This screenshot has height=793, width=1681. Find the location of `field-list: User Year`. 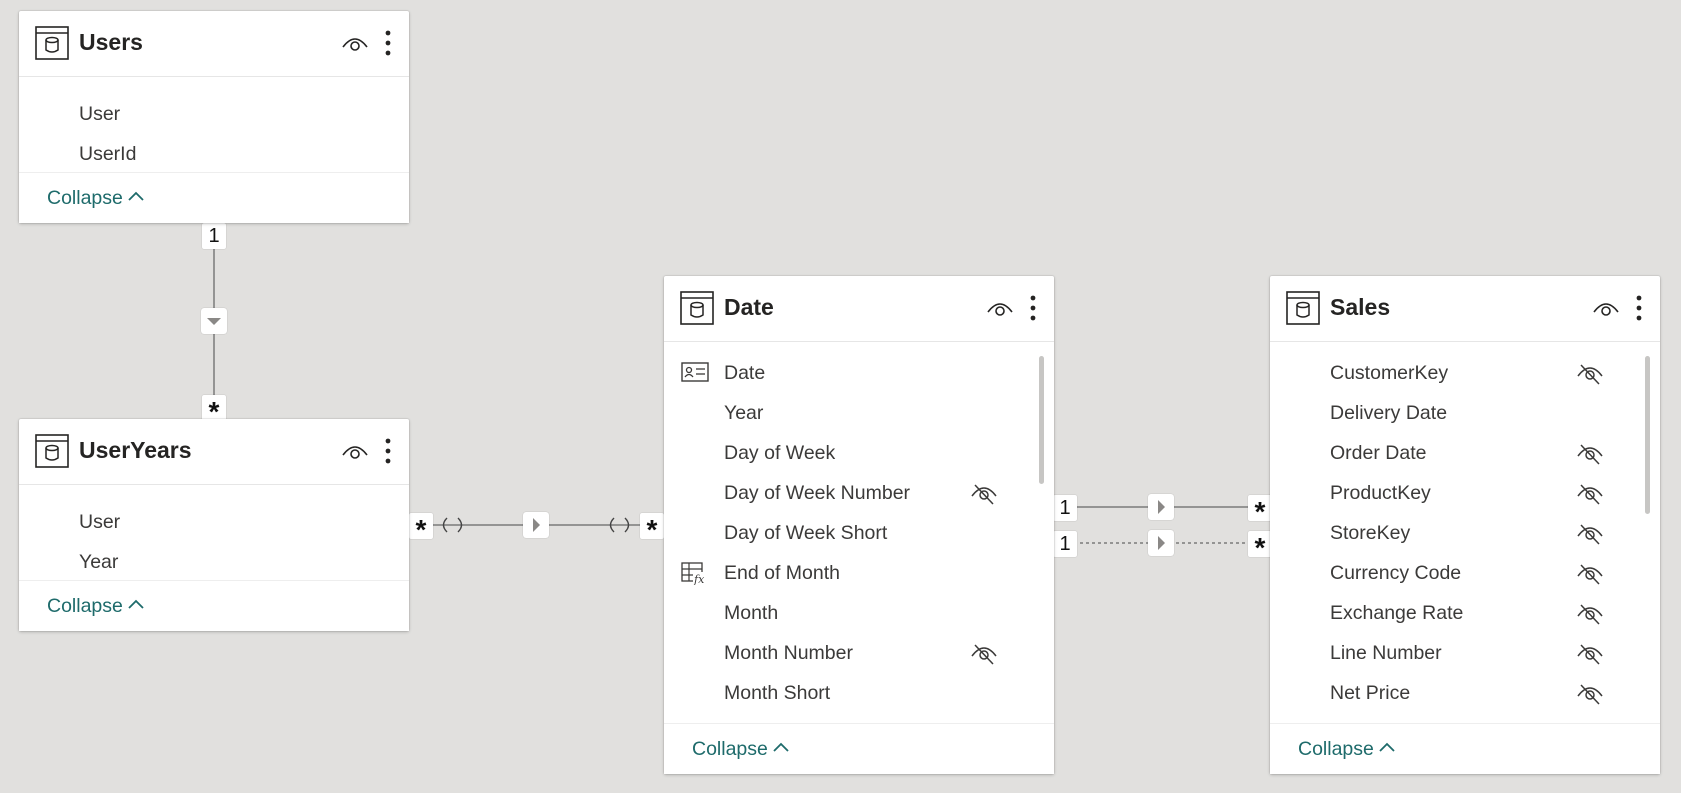

field-list: User Year is located at coordinates (214, 533).